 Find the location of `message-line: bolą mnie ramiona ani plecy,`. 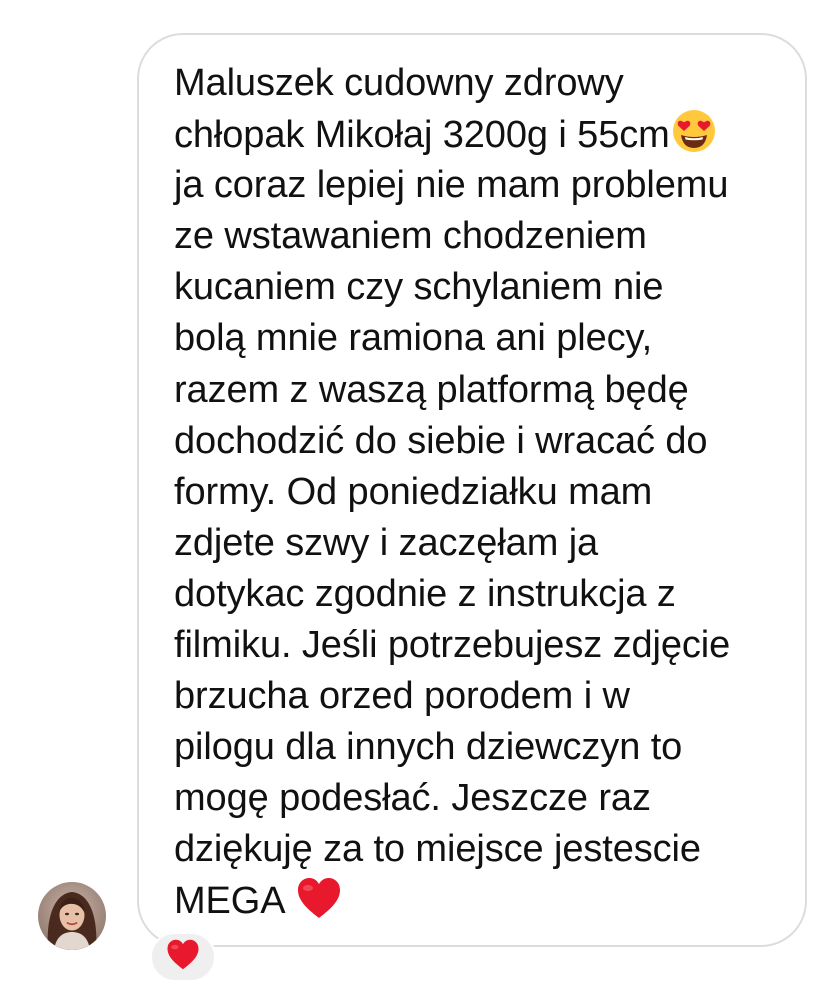

message-line: bolą mnie ramiona ani plecy, is located at coordinates (413, 338).